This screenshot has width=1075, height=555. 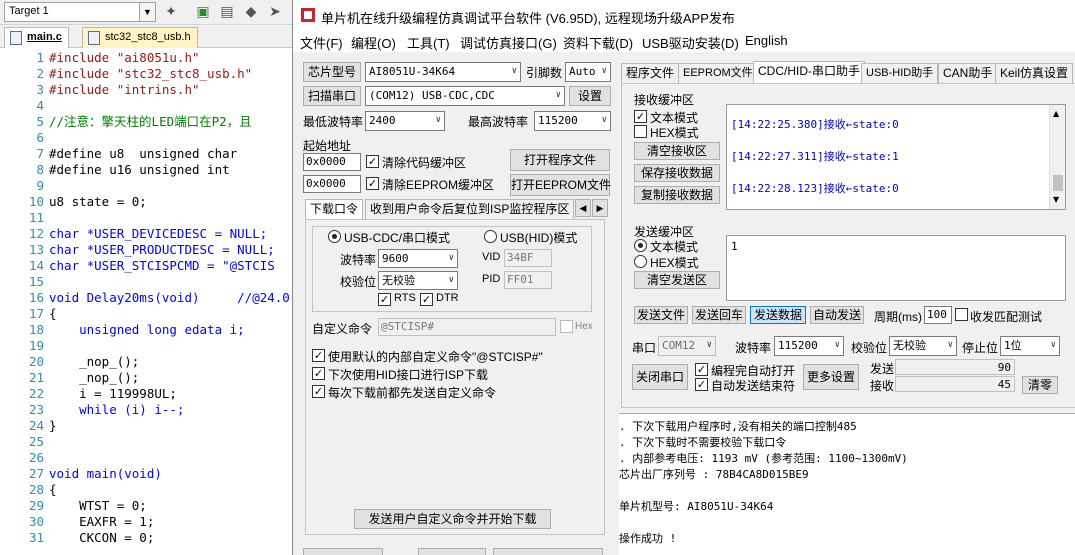 What do you see at coordinates (321, 42) in the screenshot?
I see `menu-file: 文件(F)` at bounding box center [321, 42].